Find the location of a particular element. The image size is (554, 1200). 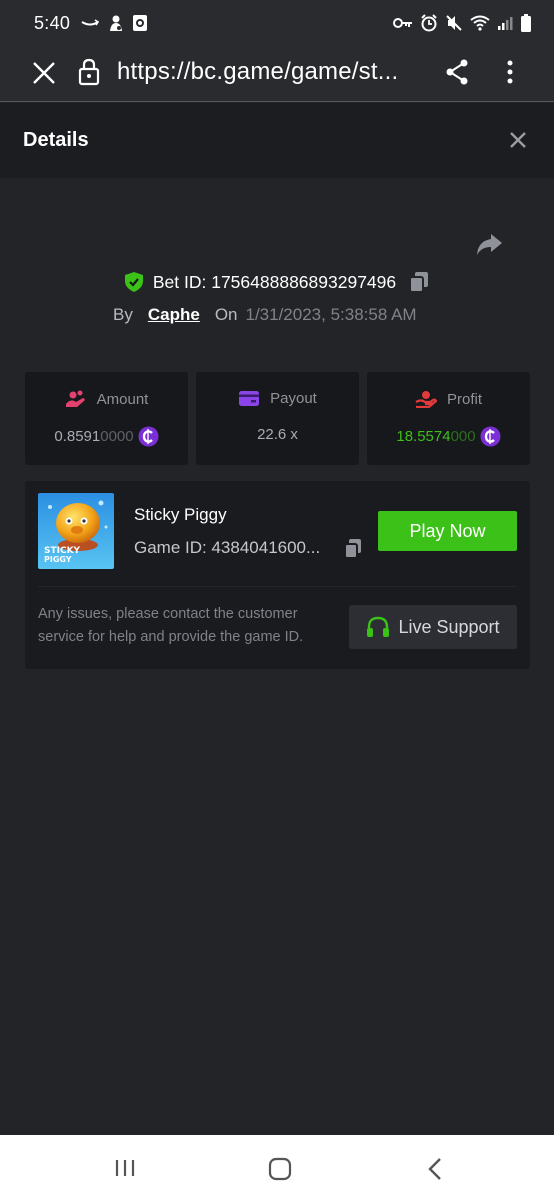

bet-author-row: By Caphe On 1/31/2023, 5:38:58 AM is located at coordinates (265, 315).